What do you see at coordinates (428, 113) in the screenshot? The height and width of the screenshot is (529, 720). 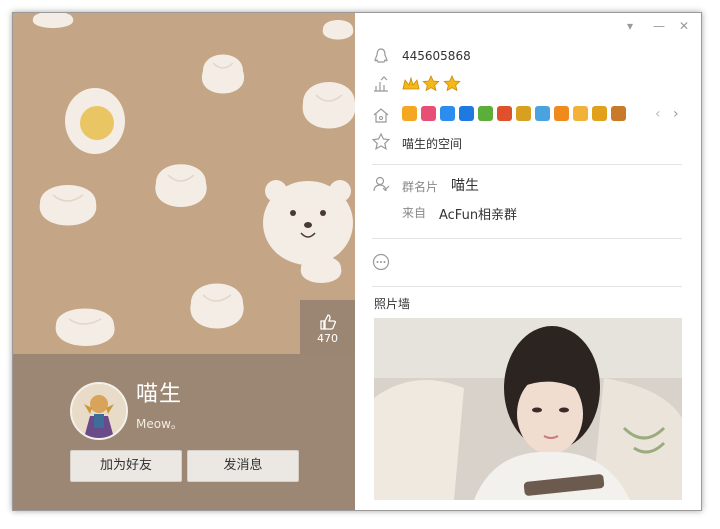 I see `colorful-badge-icon` at bounding box center [428, 113].